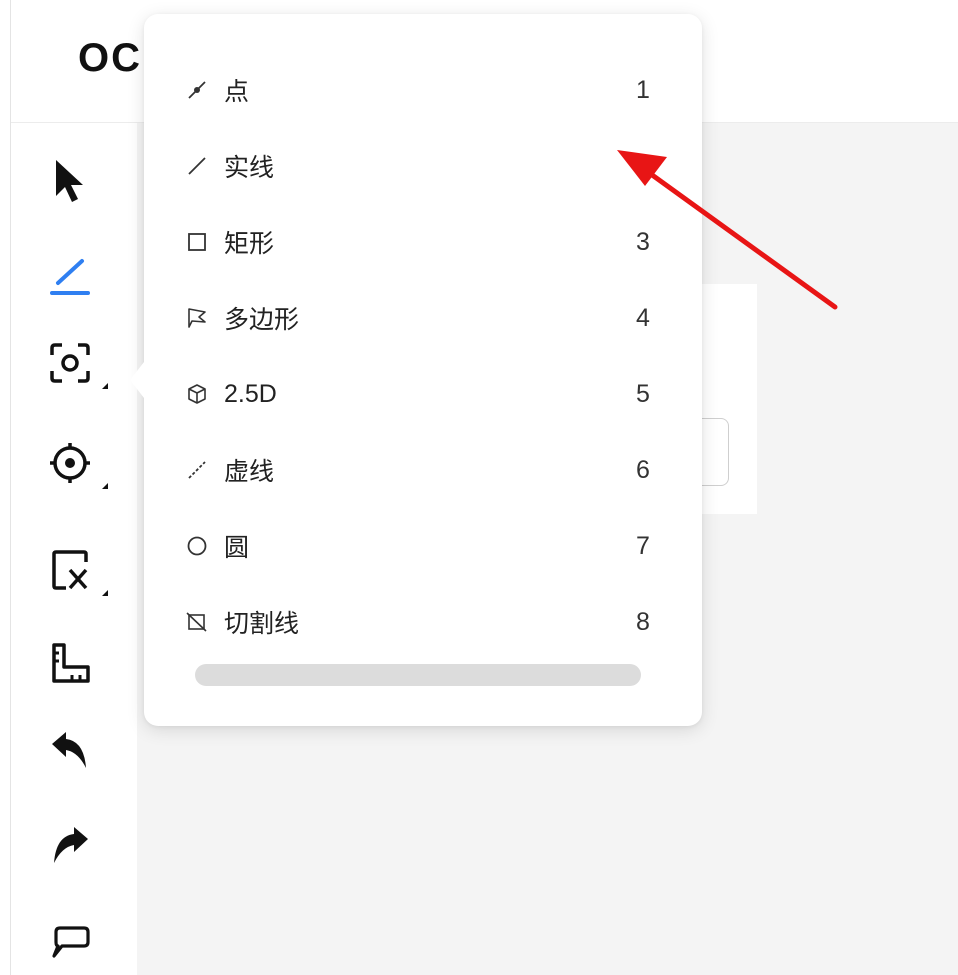 This screenshot has height=975, width=958. I want to click on point-icon, so click(197, 90).